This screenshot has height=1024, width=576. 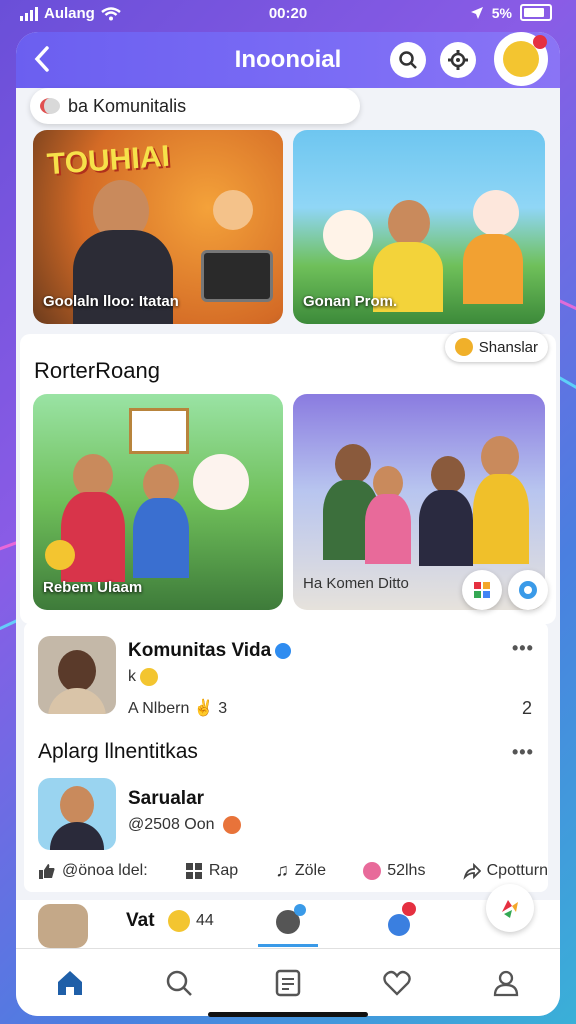 I want to click on grid-icon, so click(x=193, y=870).